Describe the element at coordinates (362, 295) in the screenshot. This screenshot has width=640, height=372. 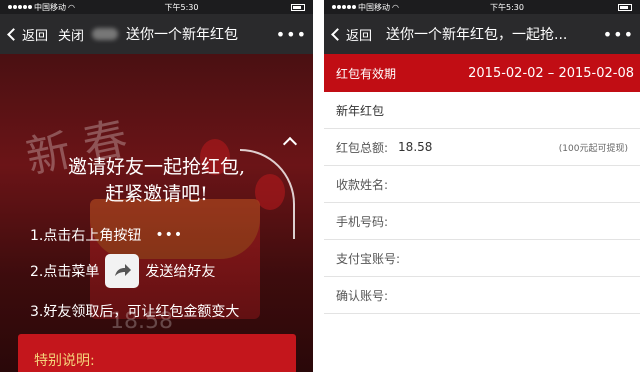
I see `confirm-account-label: 确认账号:` at that location.